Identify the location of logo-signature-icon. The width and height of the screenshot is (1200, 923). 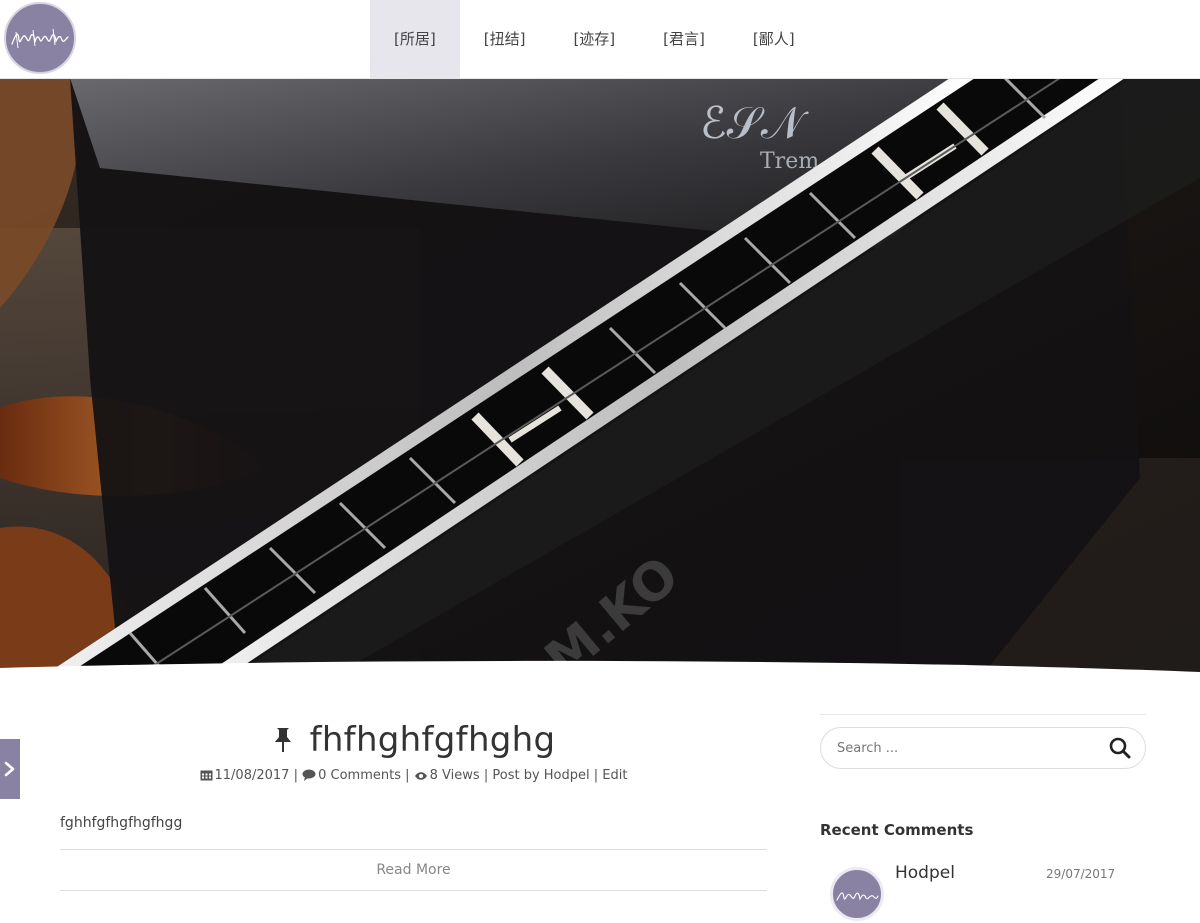
(40, 38).